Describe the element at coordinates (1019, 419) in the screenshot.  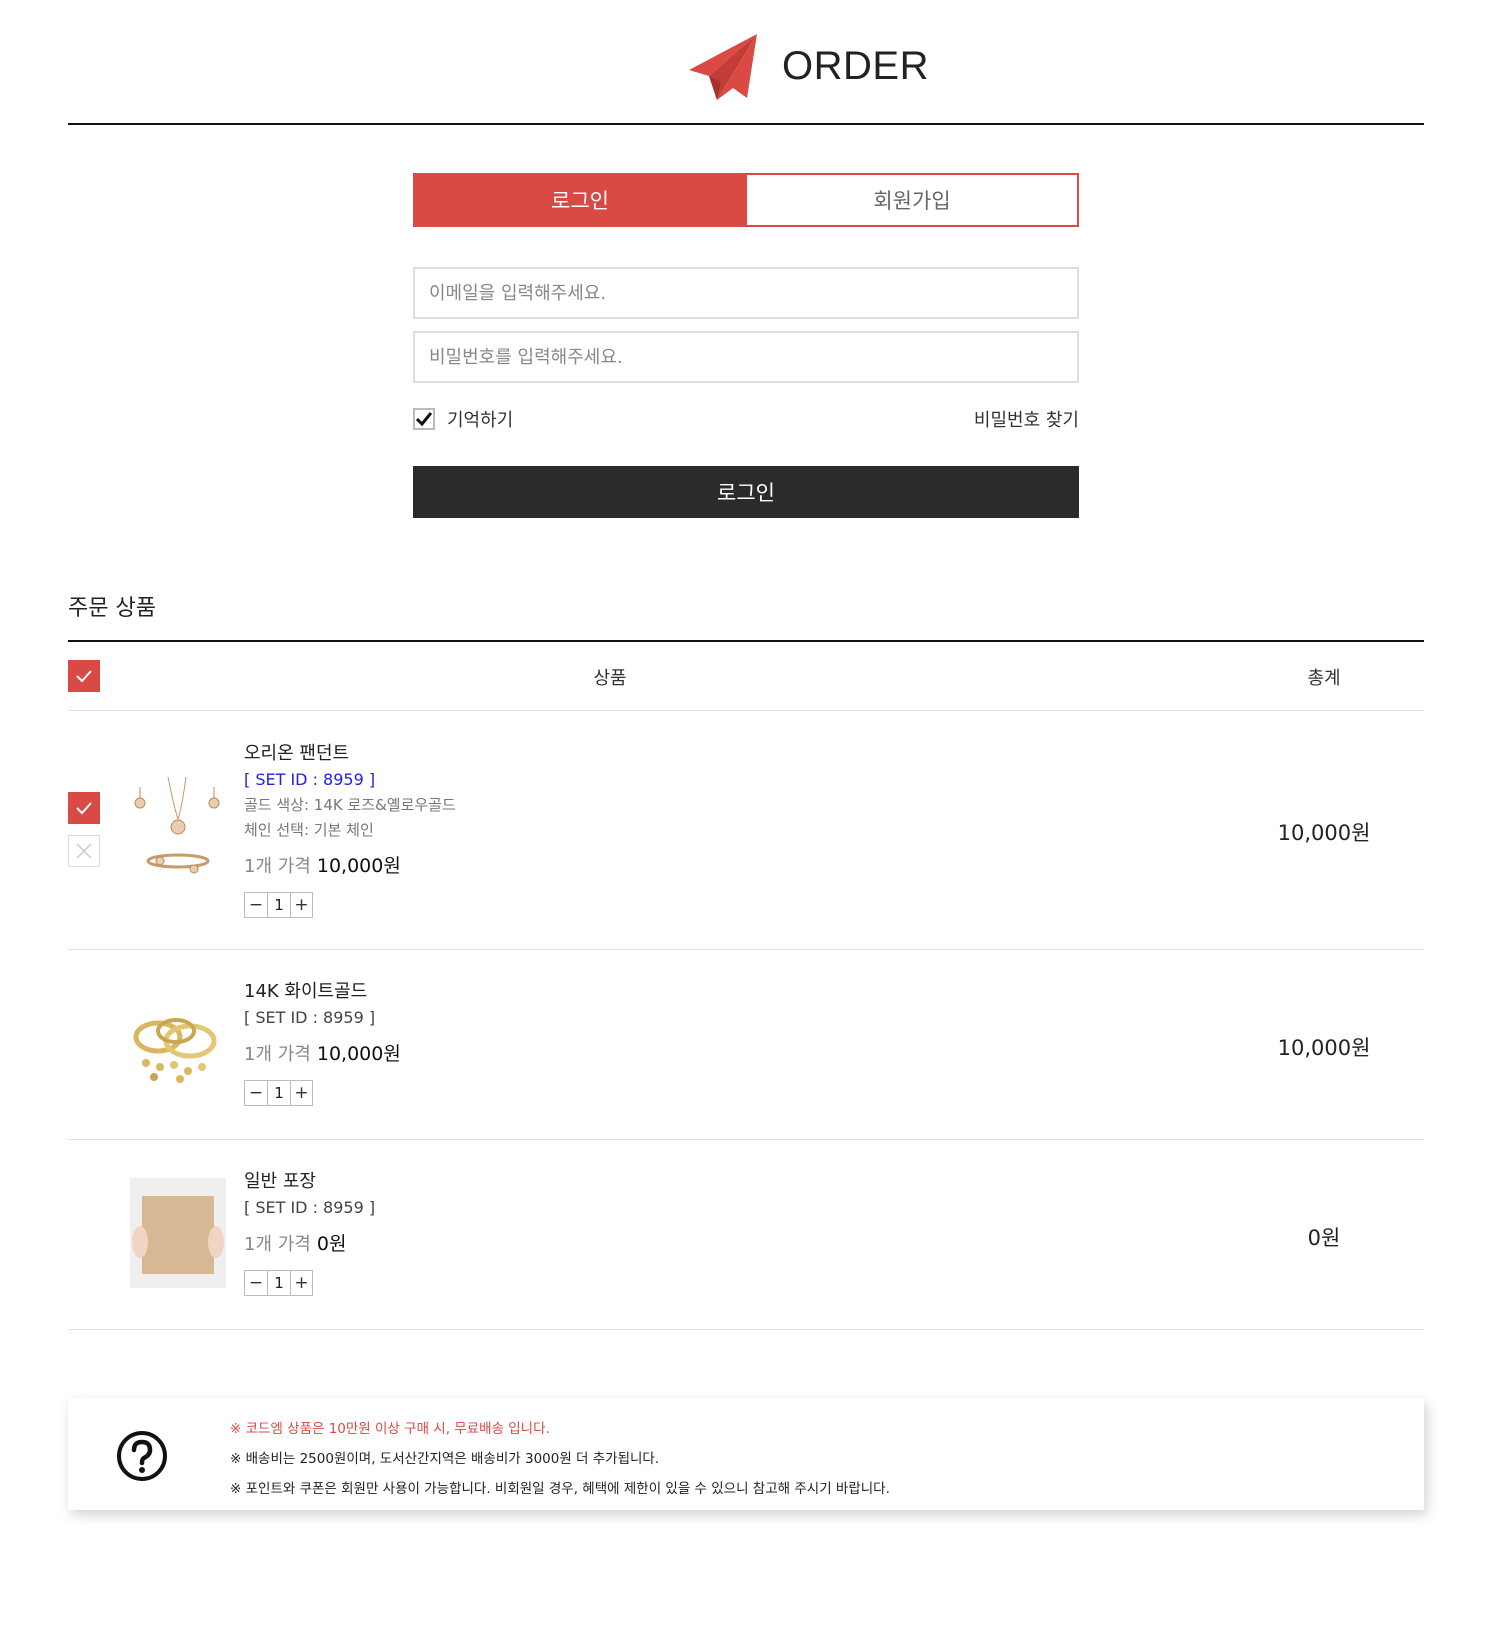
I see `find-password-link: 비밀번호 찾기` at that location.